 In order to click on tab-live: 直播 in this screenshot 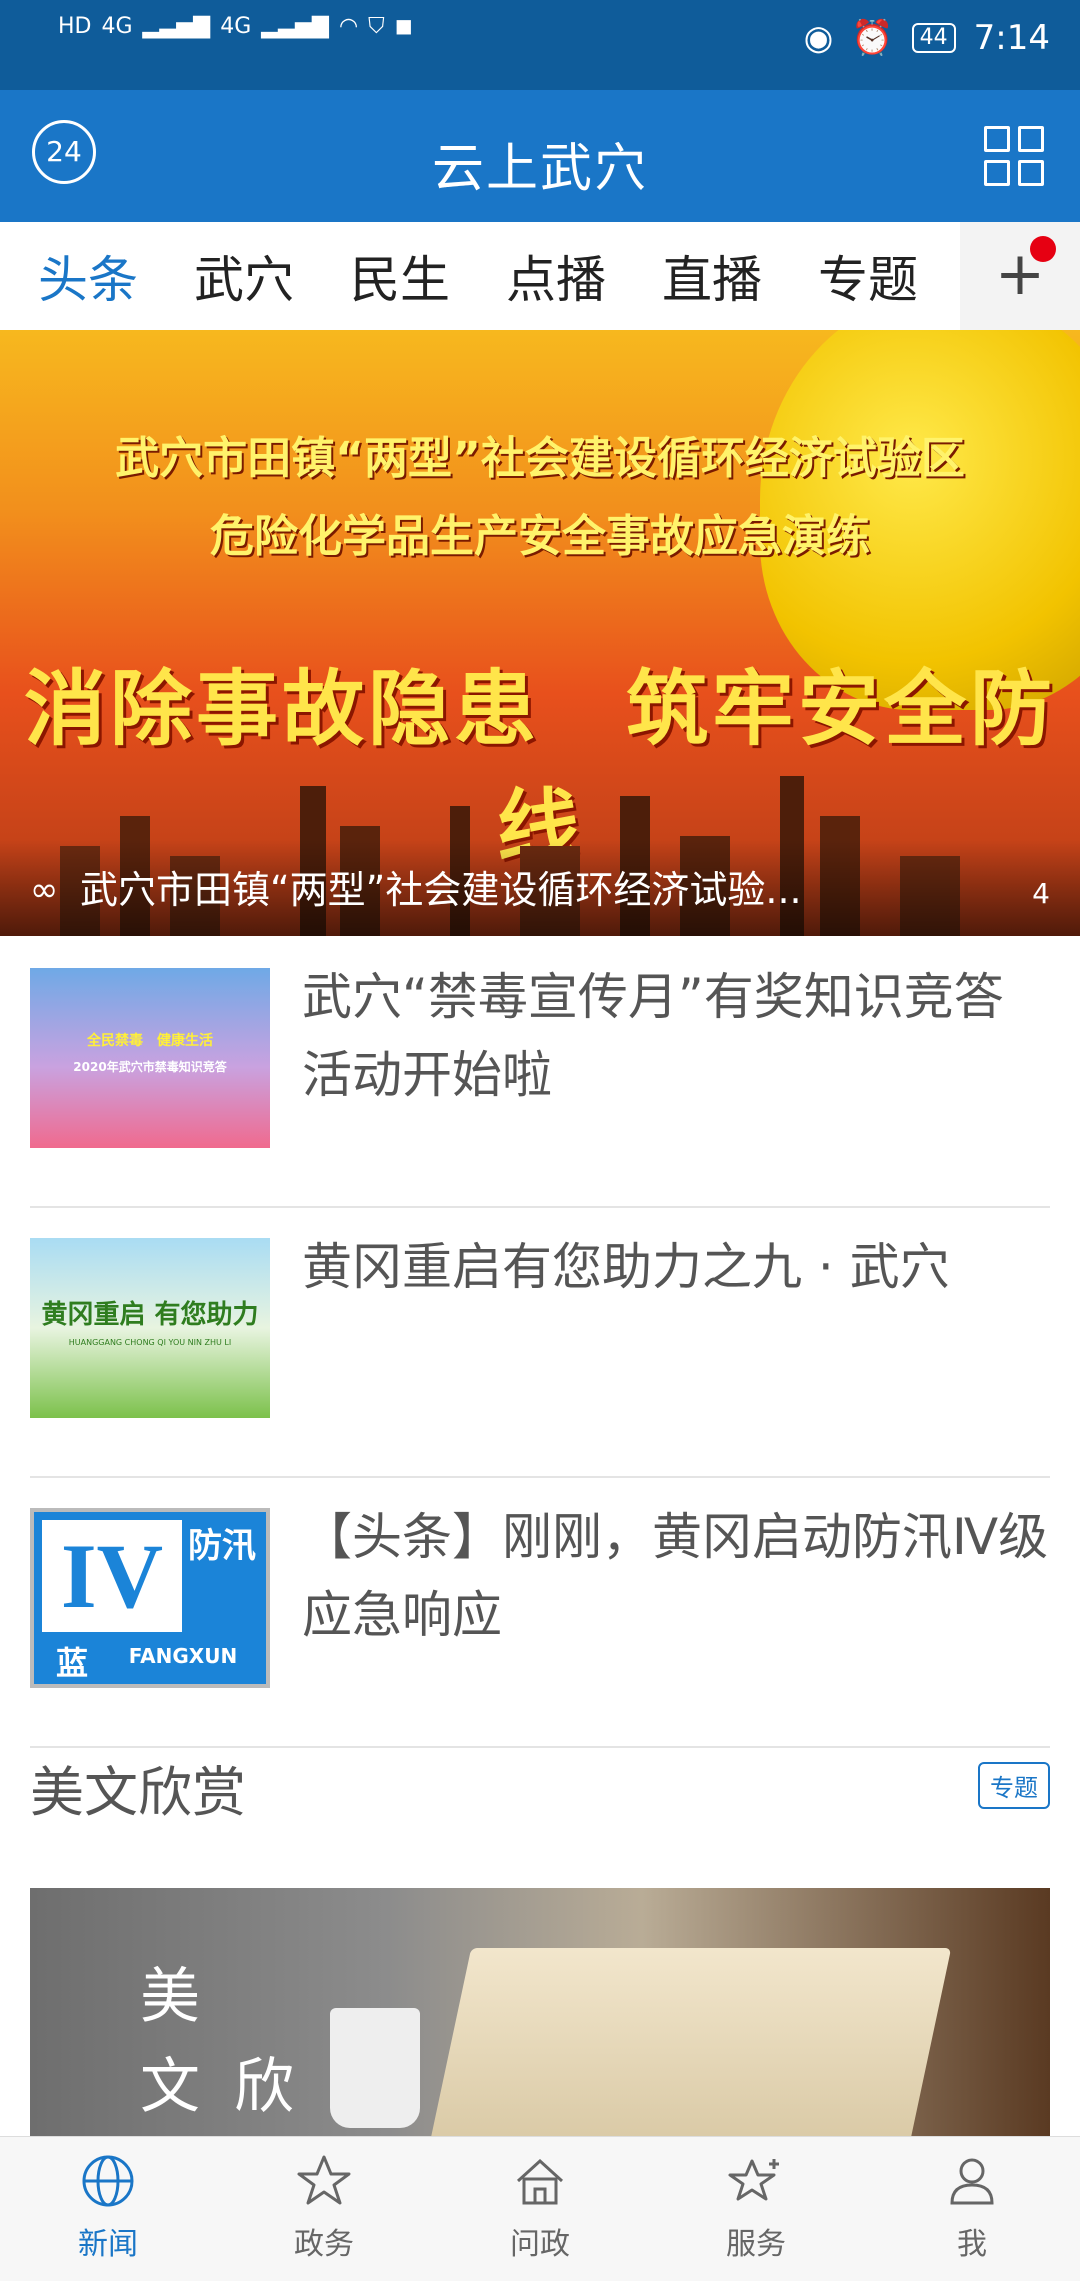, I will do `click(712, 276)`.